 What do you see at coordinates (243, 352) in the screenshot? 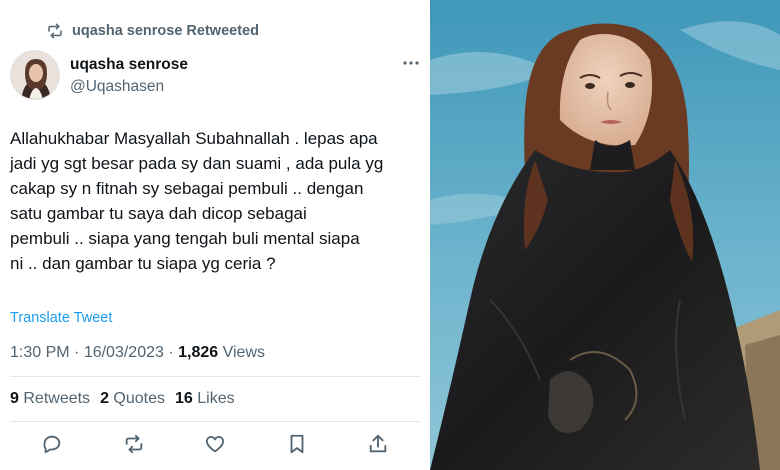
I see `views-label: Views` at bounding box center [243, 352].